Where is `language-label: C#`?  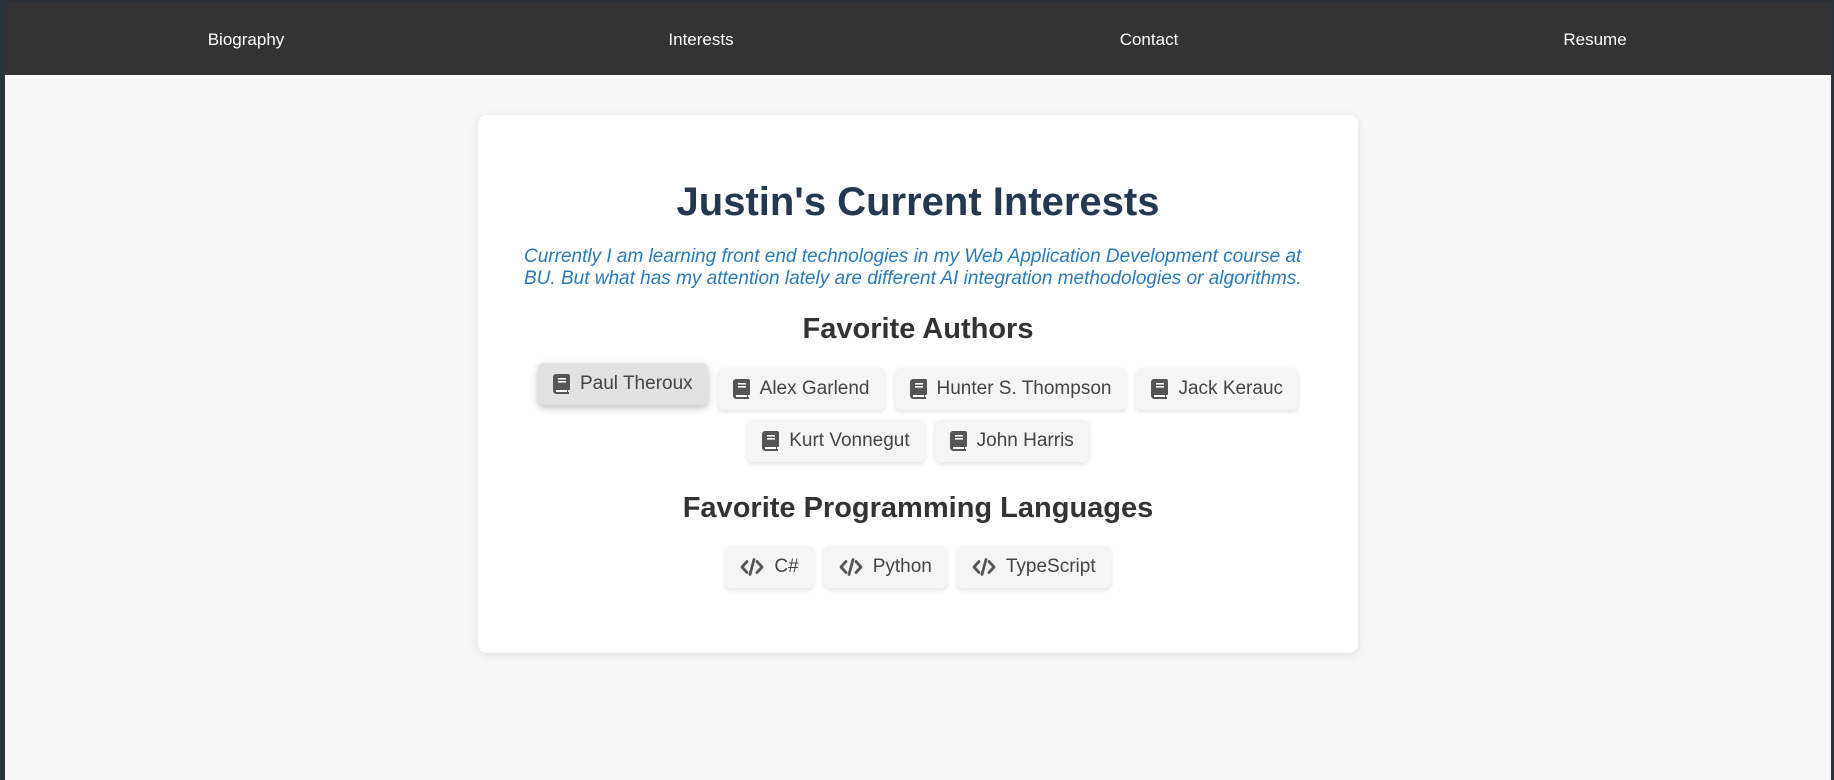
language-label: C# is located at coordinates (786, 566).